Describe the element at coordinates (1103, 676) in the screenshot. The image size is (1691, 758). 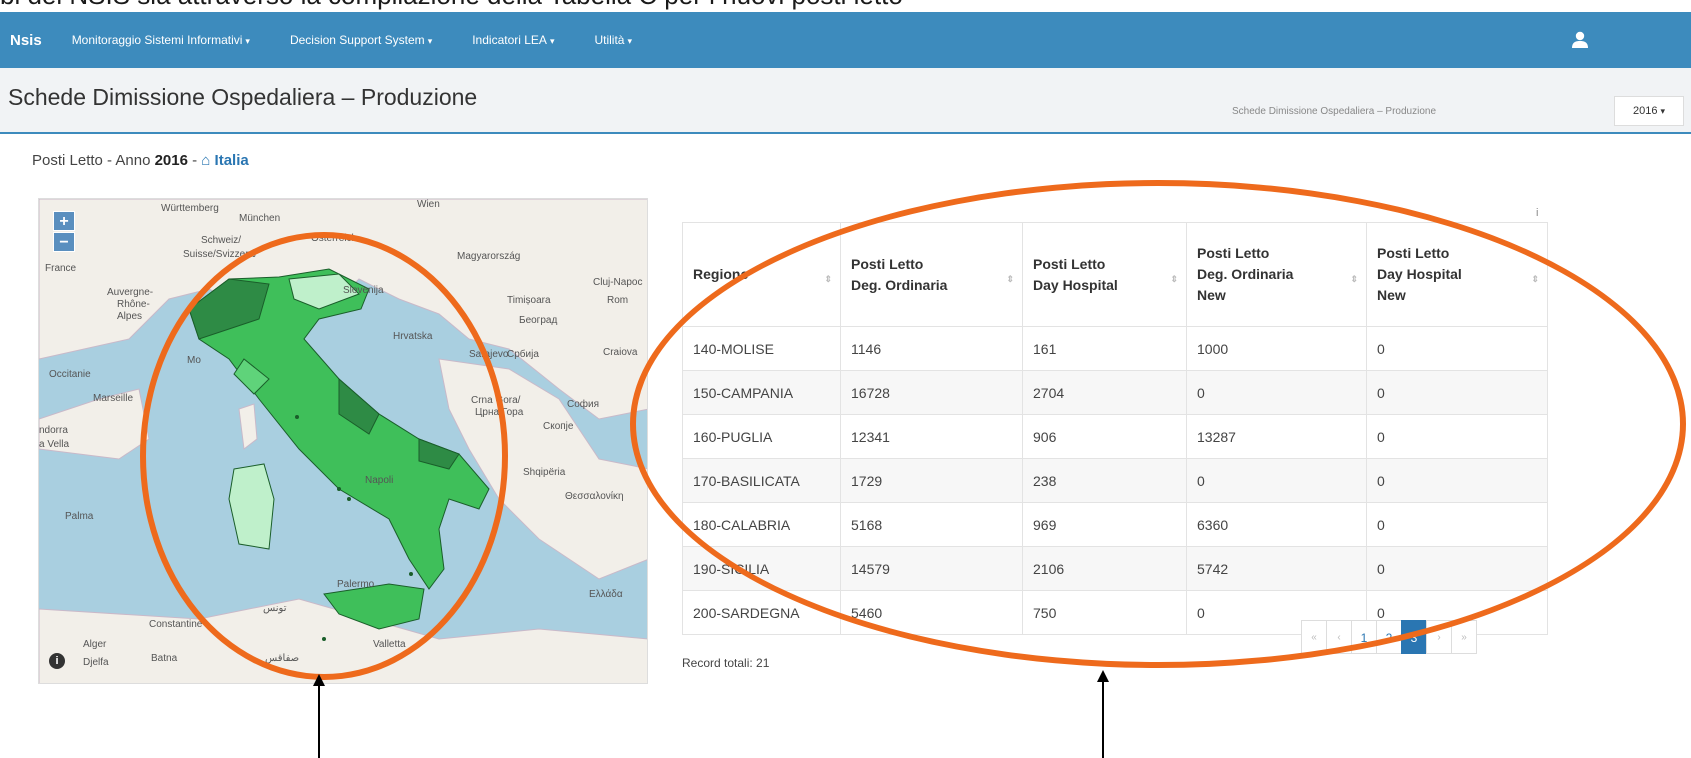
I see `table-arrow-head` at that location.